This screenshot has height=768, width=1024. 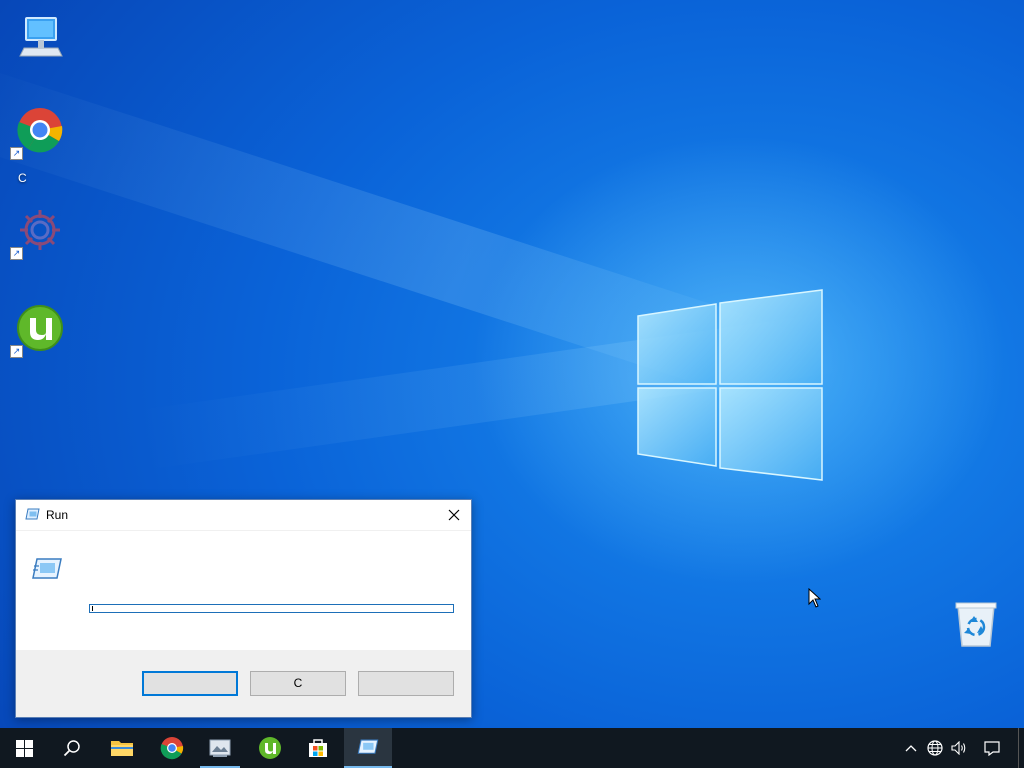 I want to click on utorrent-desktop-icon: ↗, so click(x=40, y=328).